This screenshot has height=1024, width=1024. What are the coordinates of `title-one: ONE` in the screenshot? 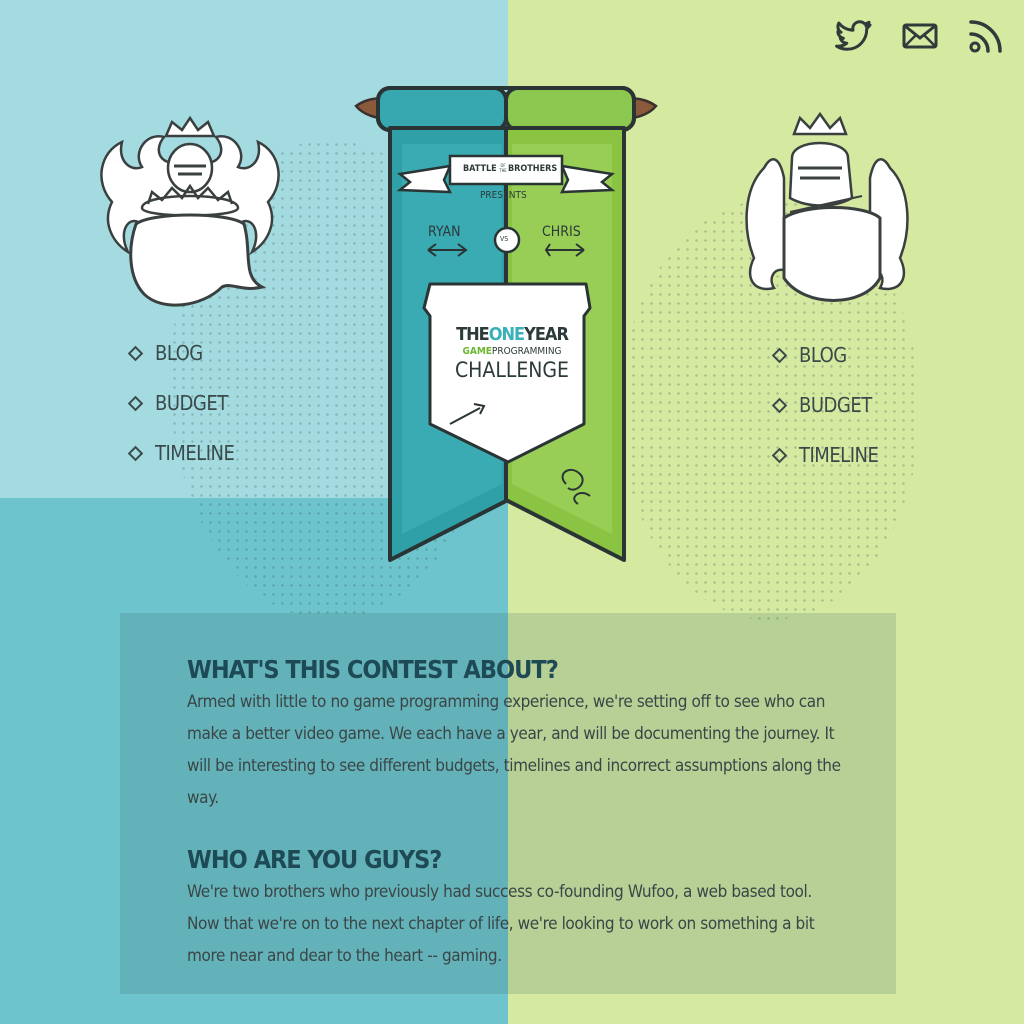 It's located at (506, 334).